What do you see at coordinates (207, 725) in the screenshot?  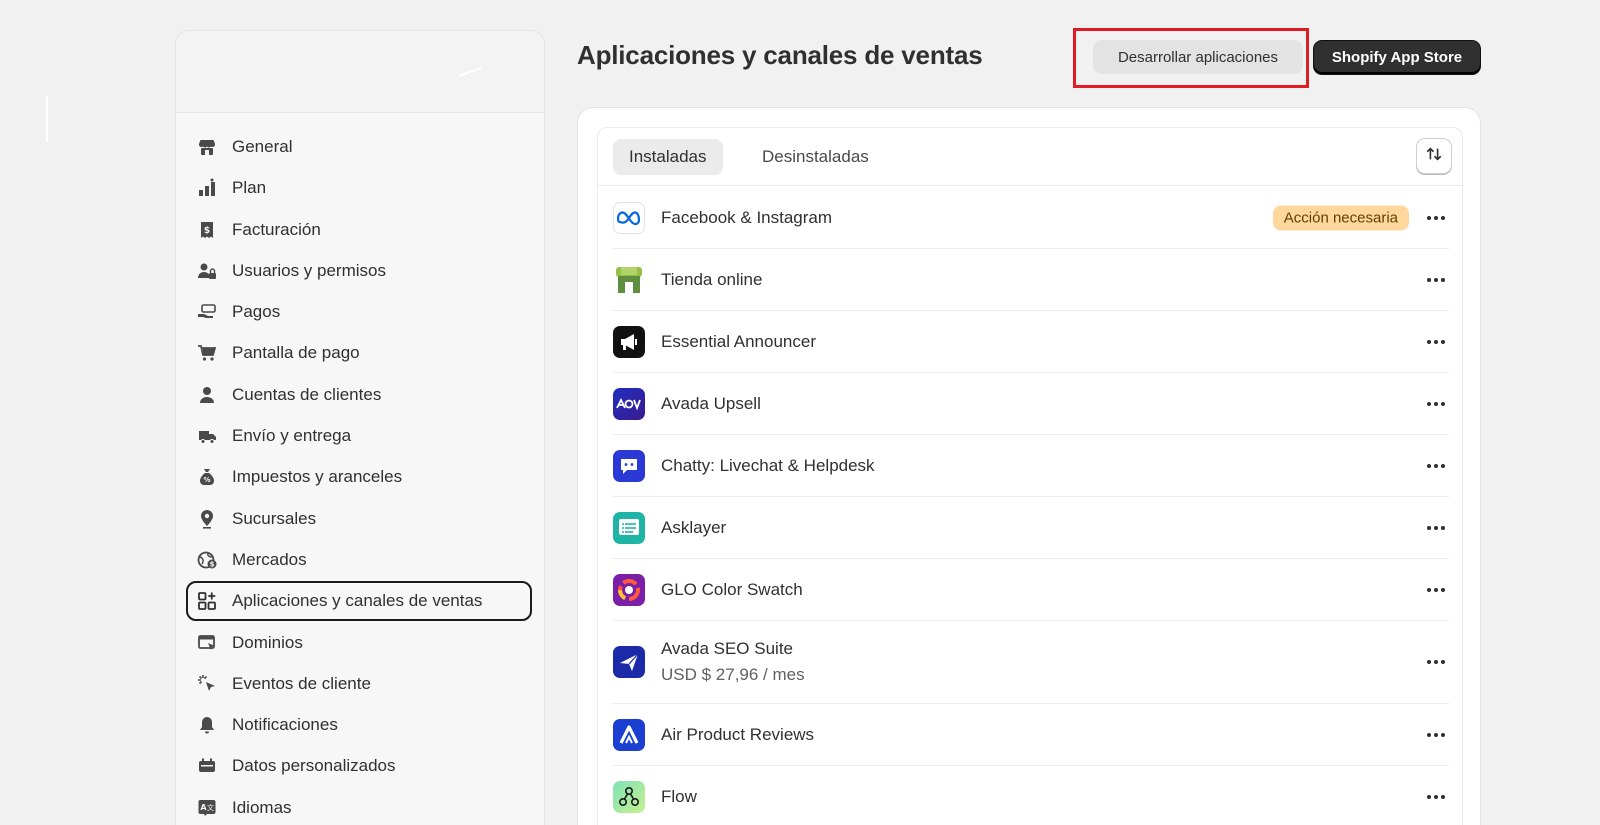 I see `bell-icon` at bounding box center [207, 725].